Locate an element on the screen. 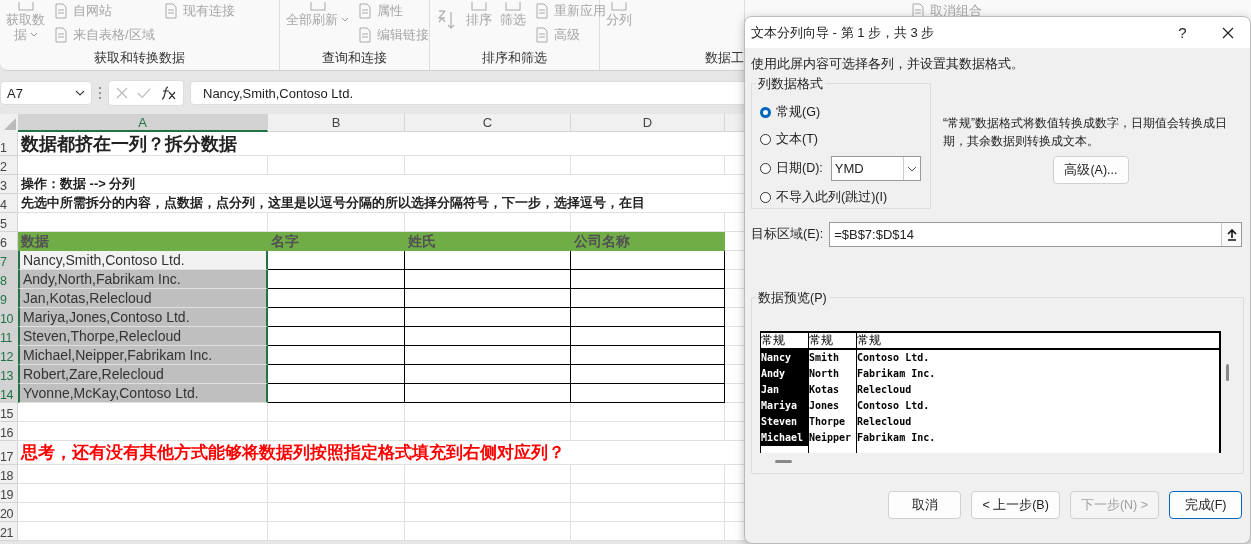  collapse-button is located at coordinates (1231, 234).